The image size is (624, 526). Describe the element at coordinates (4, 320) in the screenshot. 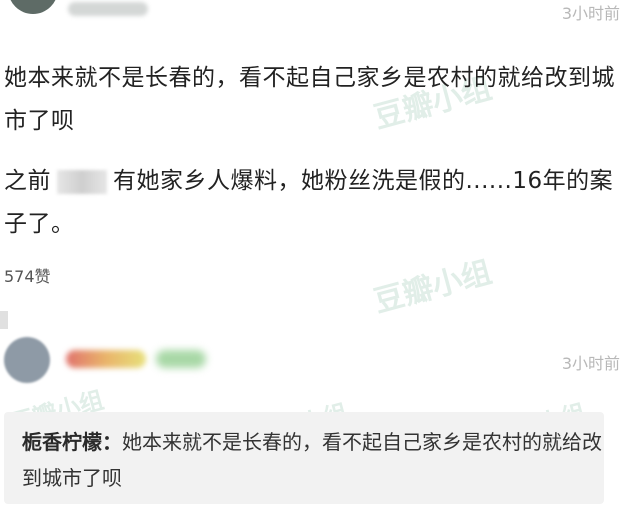

I see `divider` at that location.